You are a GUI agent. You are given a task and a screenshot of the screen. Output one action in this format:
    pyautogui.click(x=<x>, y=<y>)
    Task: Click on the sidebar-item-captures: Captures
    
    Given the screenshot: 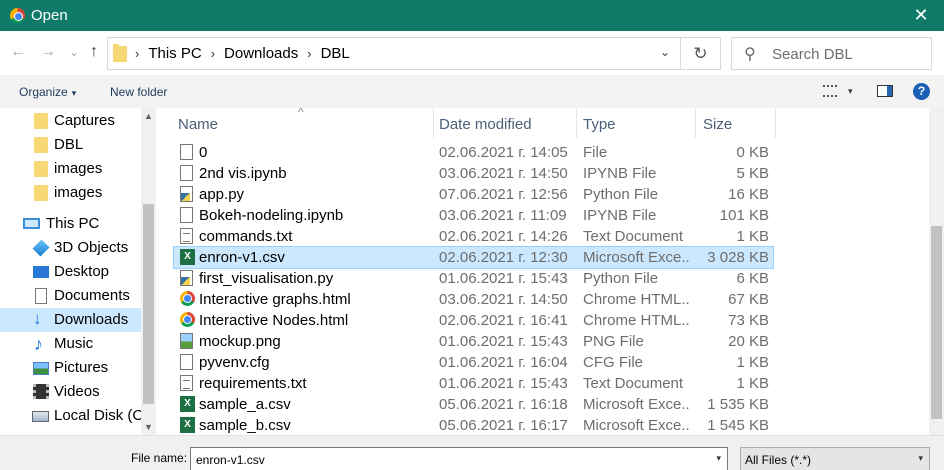 What is the action you would take?
    pyautogui.click(x=70, y=121)
    